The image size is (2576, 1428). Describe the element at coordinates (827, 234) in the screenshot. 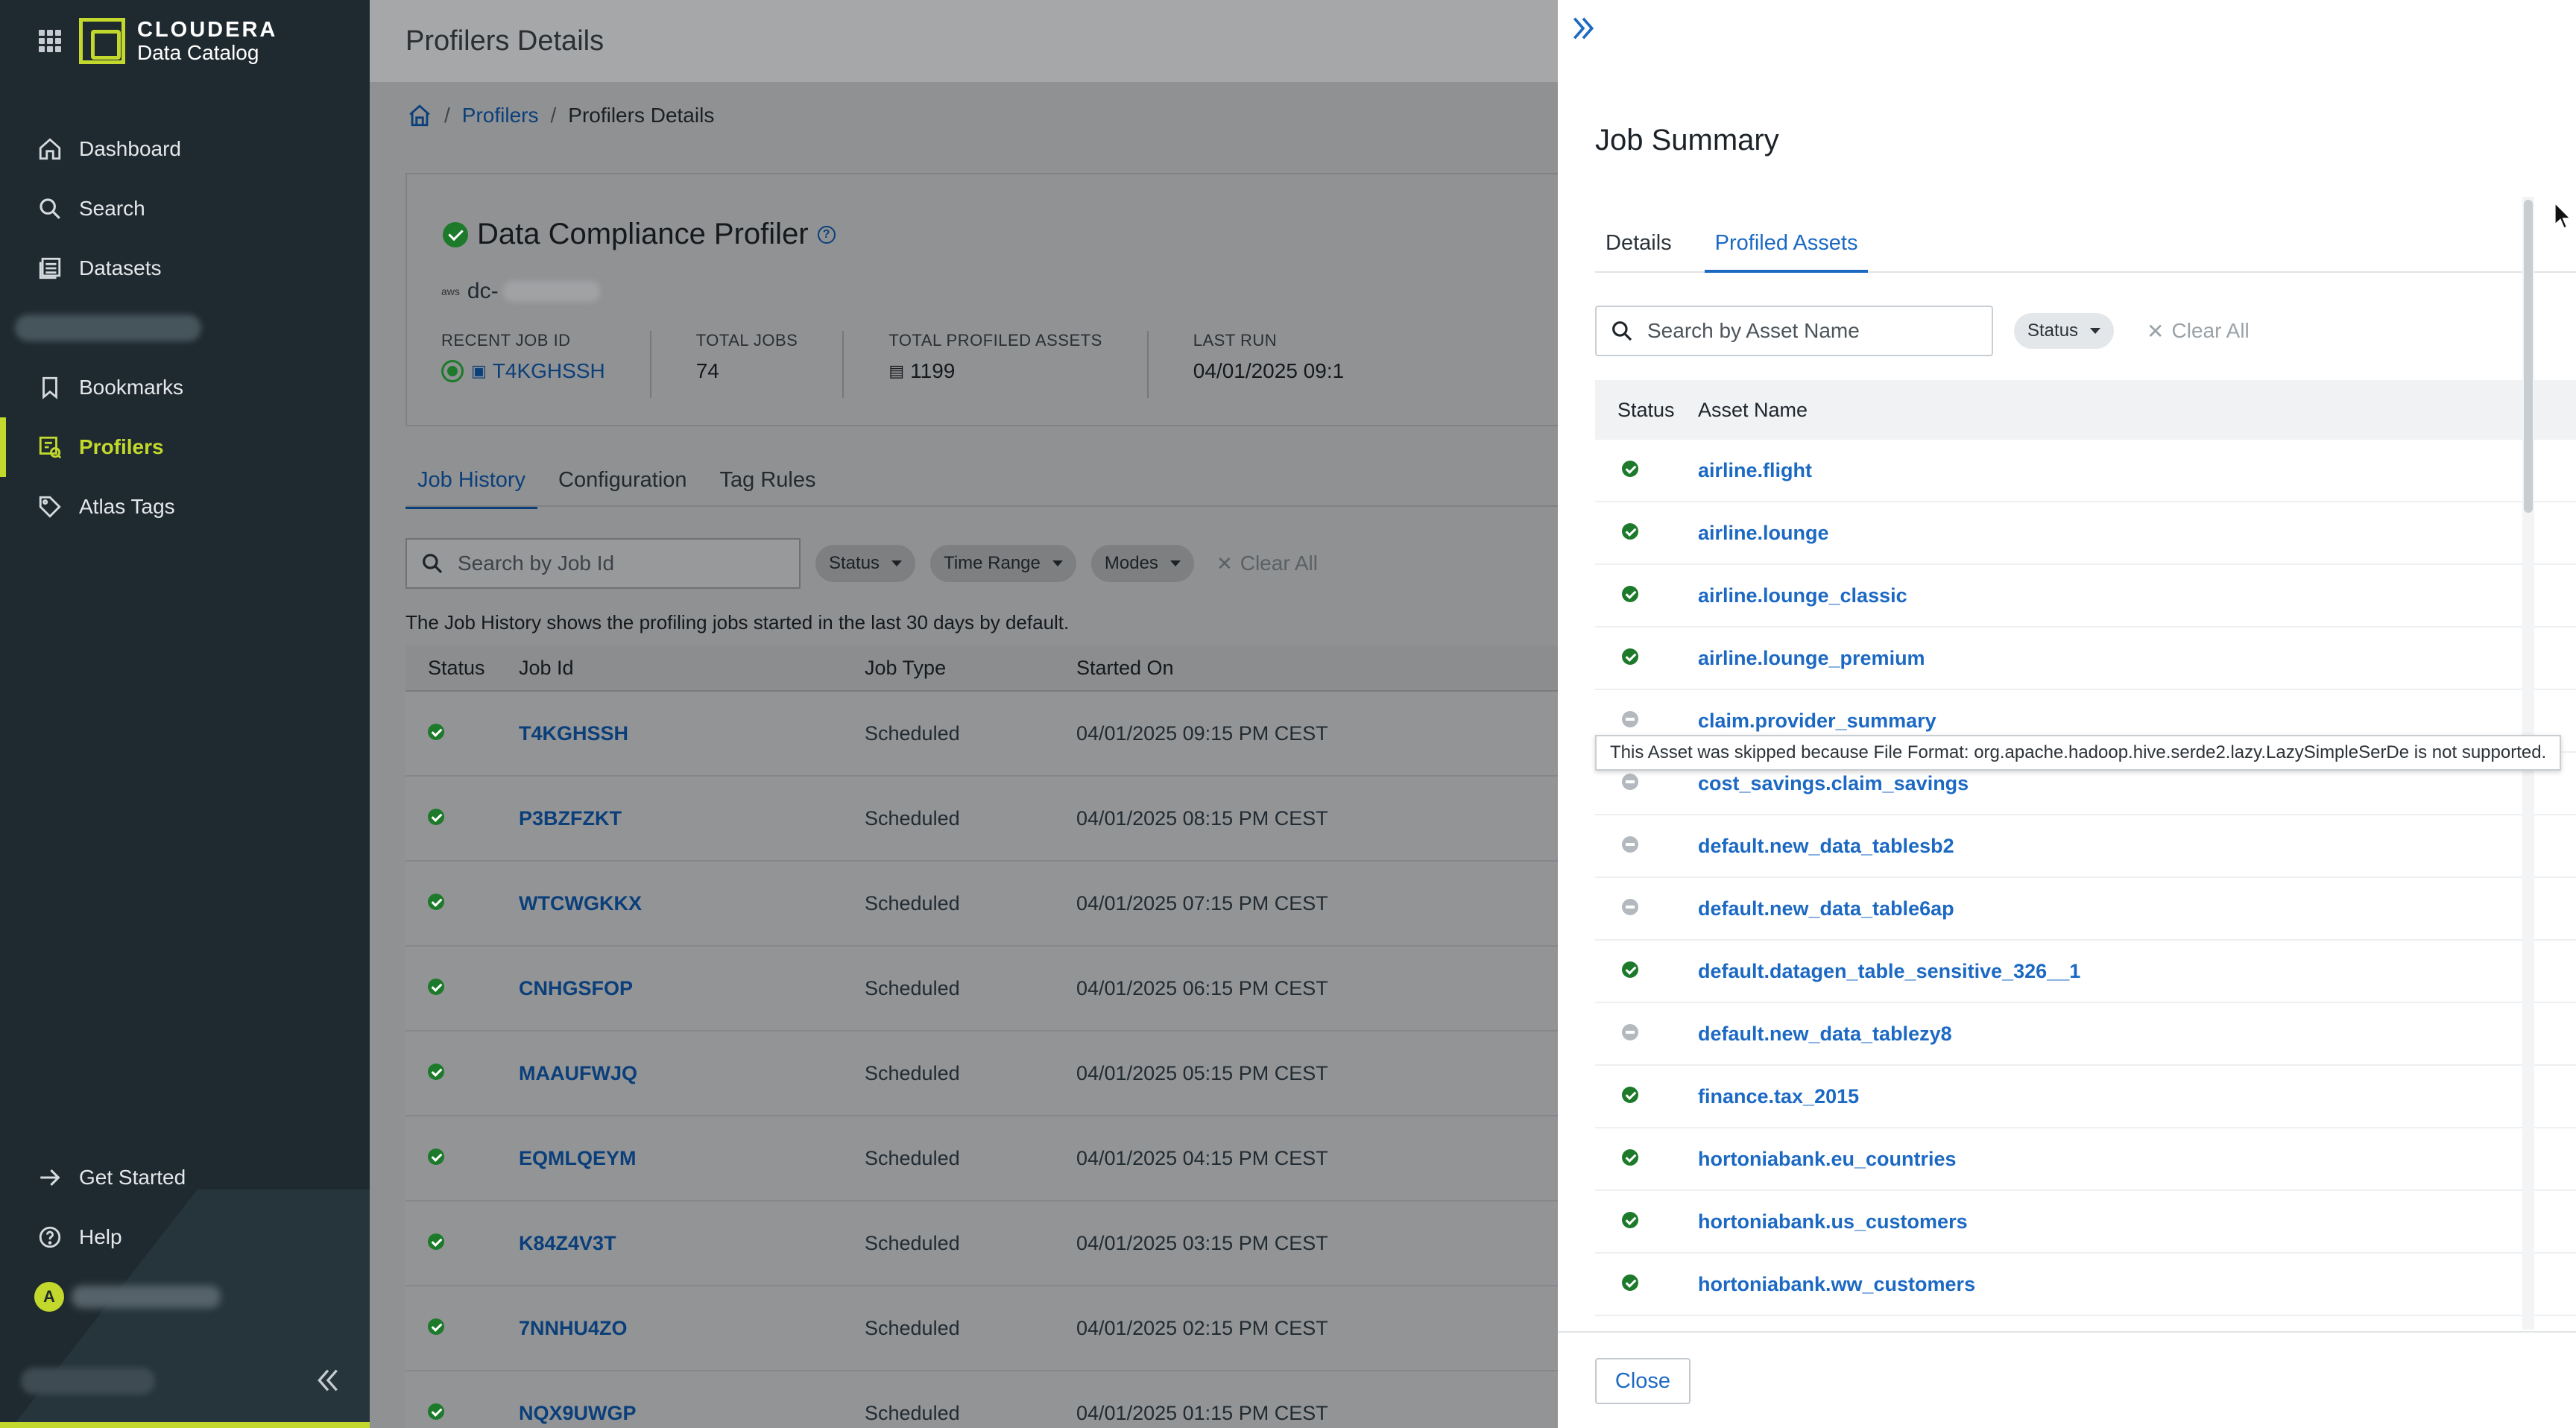

I see `help-icon: ?` at that location.